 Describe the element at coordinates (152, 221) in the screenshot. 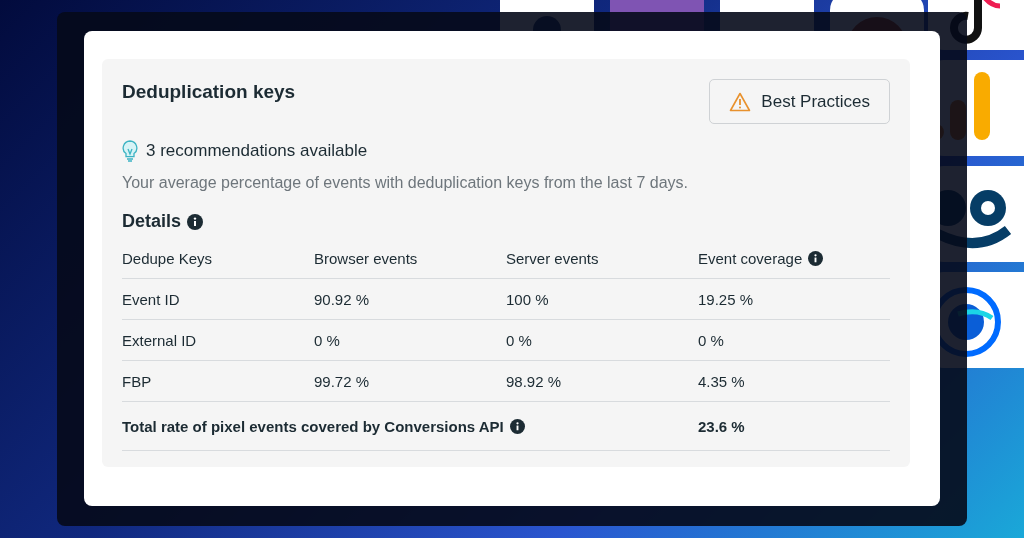

I see `details-heading: Details` at that location.